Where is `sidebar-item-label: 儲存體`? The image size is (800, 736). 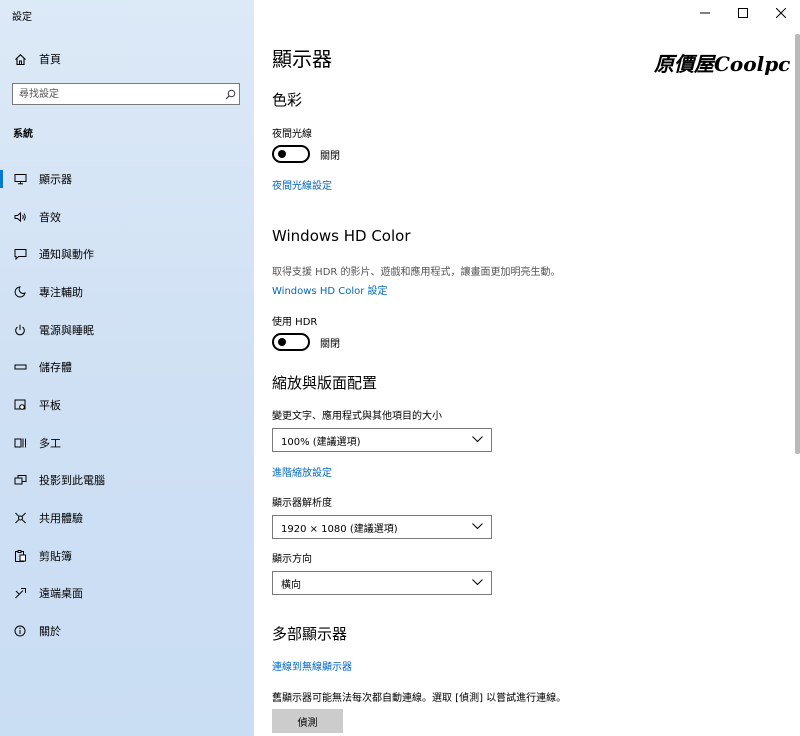
sidebar-item-label: 儲存體 is located at coordinates (55, 368).